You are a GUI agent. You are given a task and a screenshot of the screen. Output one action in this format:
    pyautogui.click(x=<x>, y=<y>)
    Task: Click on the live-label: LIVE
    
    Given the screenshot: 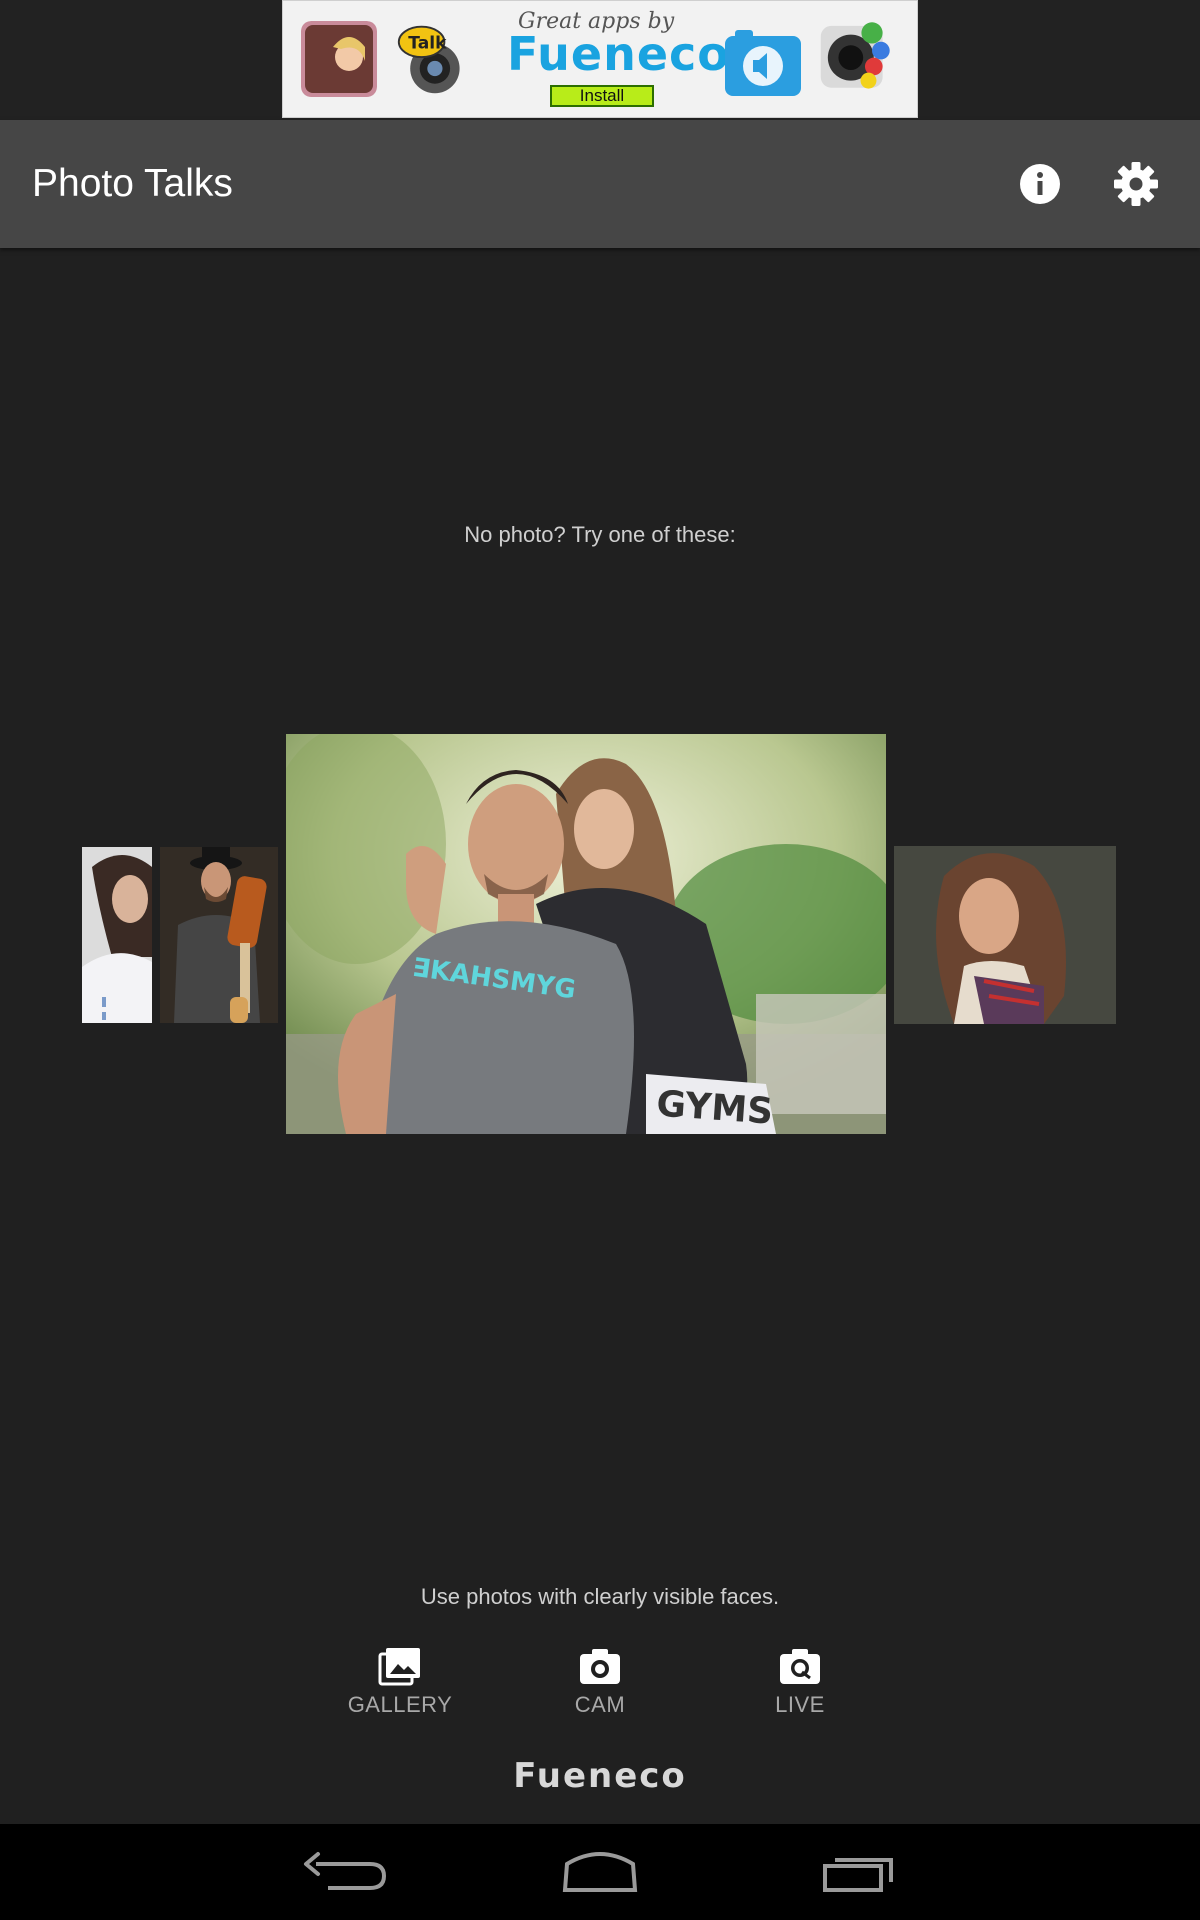 What is the action you would take?
    pyautogui.click(x=800, y=1704)
    